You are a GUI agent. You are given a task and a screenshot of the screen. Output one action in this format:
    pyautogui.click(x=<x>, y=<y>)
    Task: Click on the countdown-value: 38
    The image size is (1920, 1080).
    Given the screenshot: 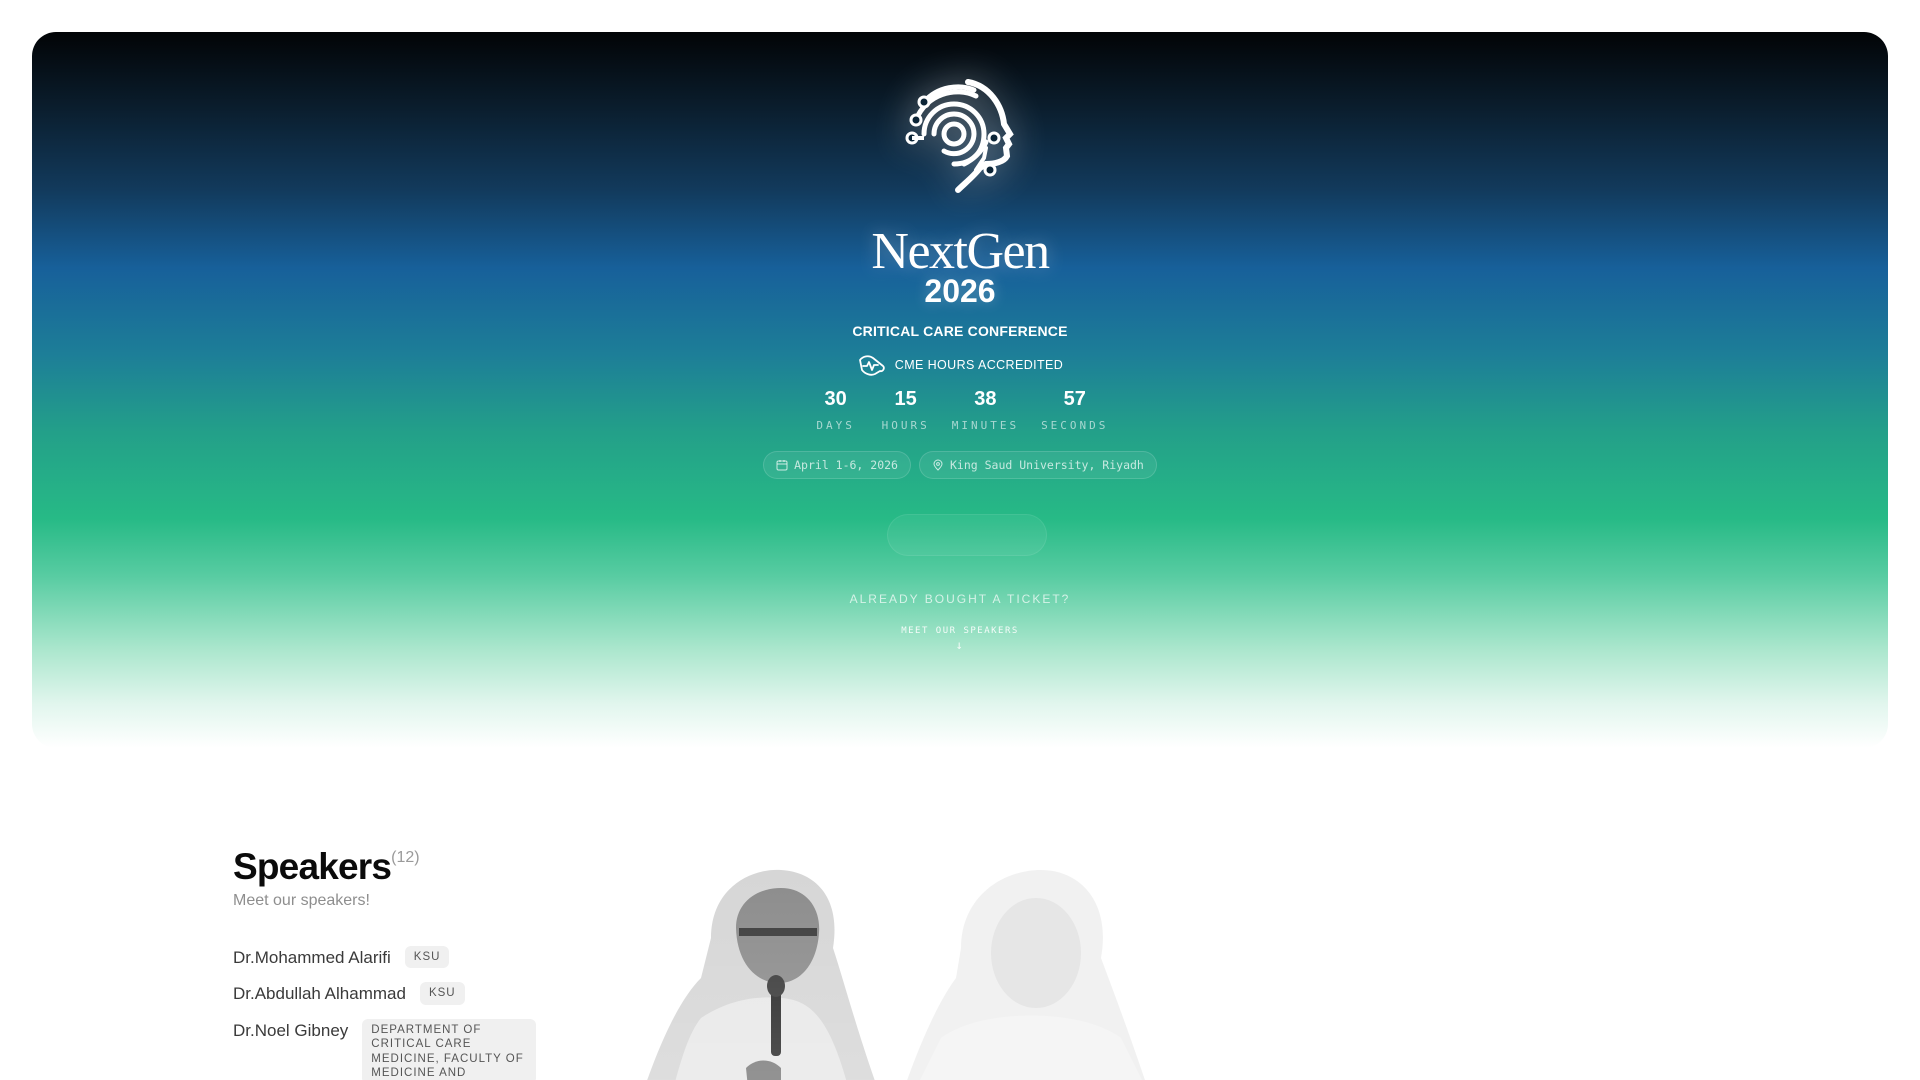 What is the action you would take?
    pyautogui.click(x=985, y=399)
    